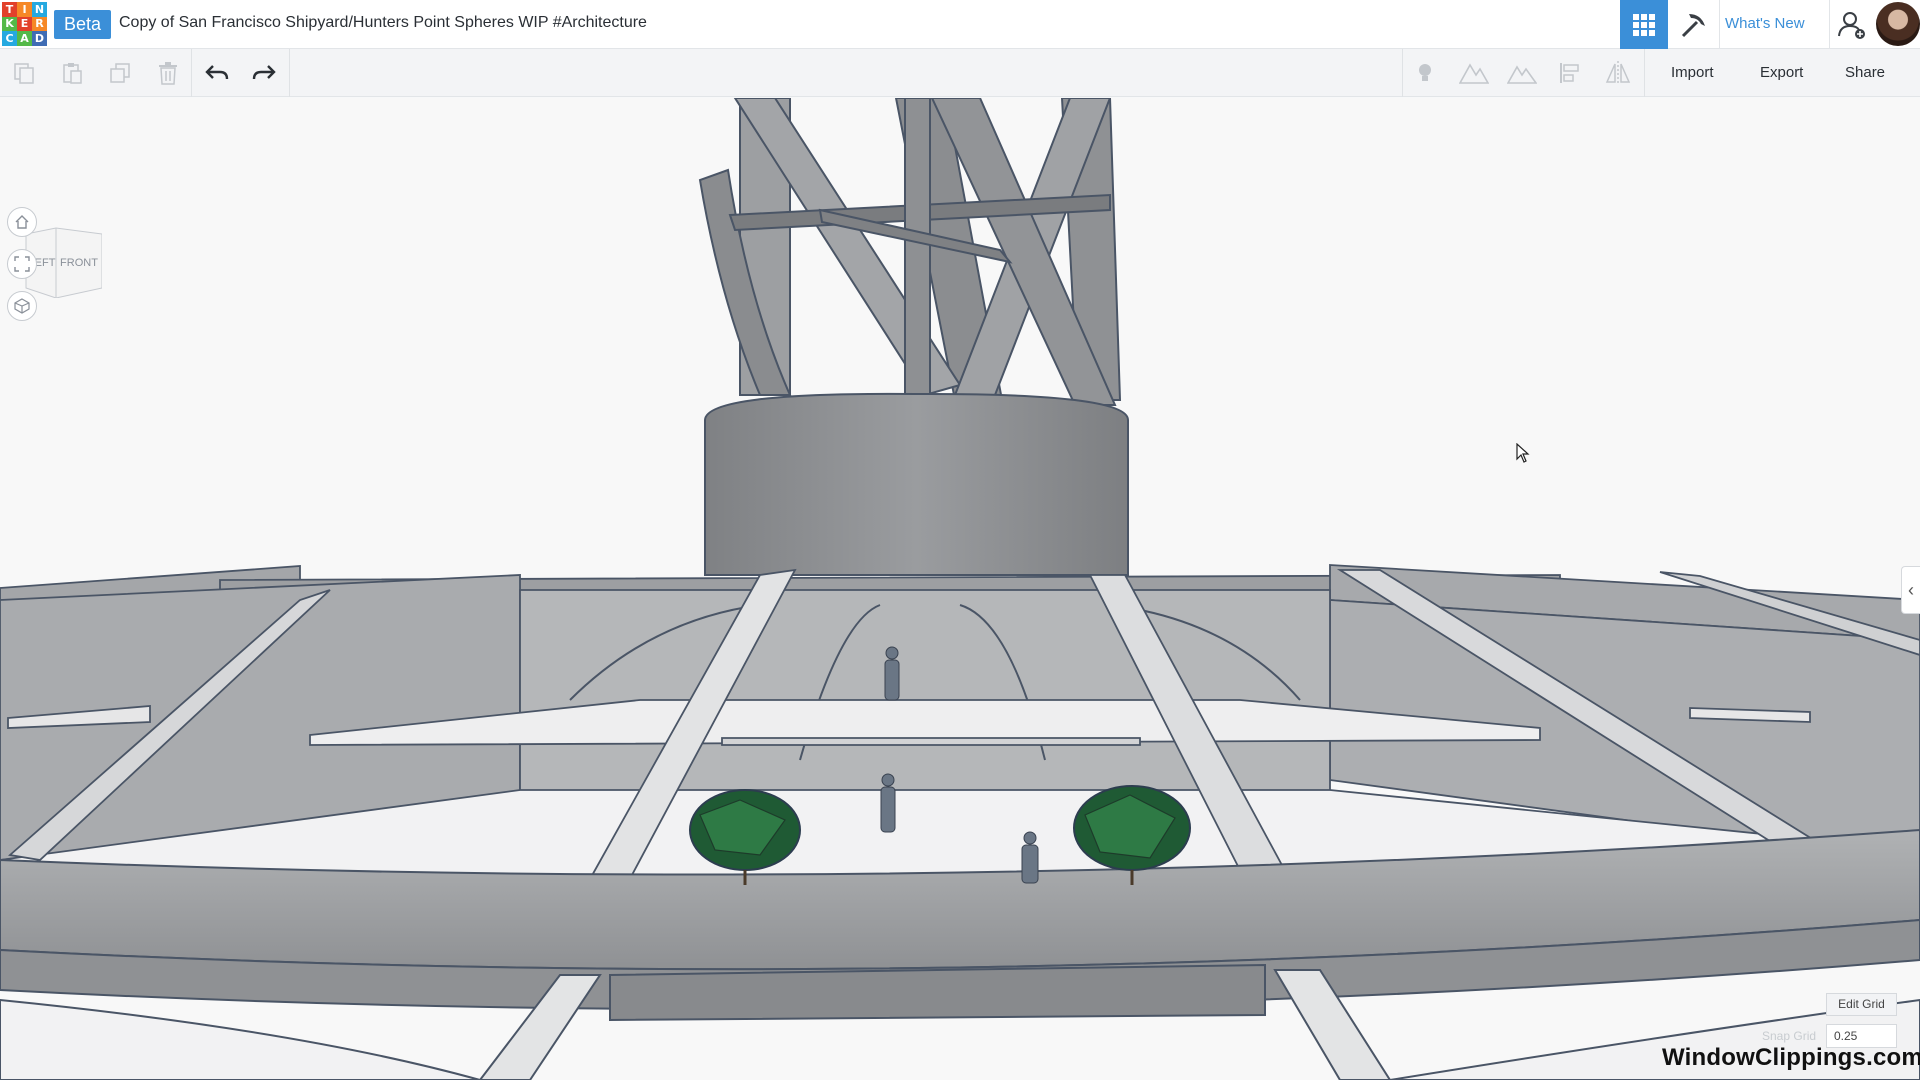  I want to click on fit-all-button, so click(22, 264).